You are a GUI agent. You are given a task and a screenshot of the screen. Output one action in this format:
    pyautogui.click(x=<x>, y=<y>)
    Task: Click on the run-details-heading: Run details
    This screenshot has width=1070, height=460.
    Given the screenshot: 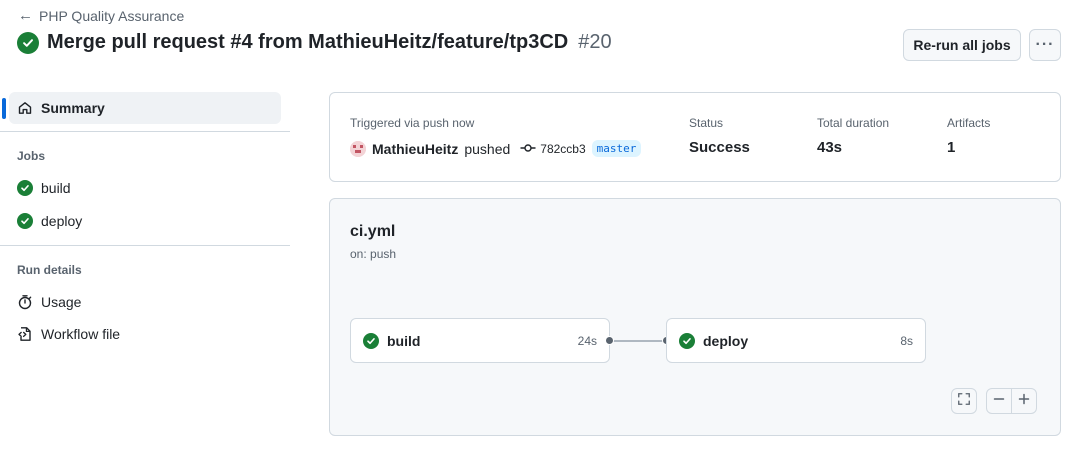 What is the action you would take?
    pyautogui.click(x=49, y=270)
    